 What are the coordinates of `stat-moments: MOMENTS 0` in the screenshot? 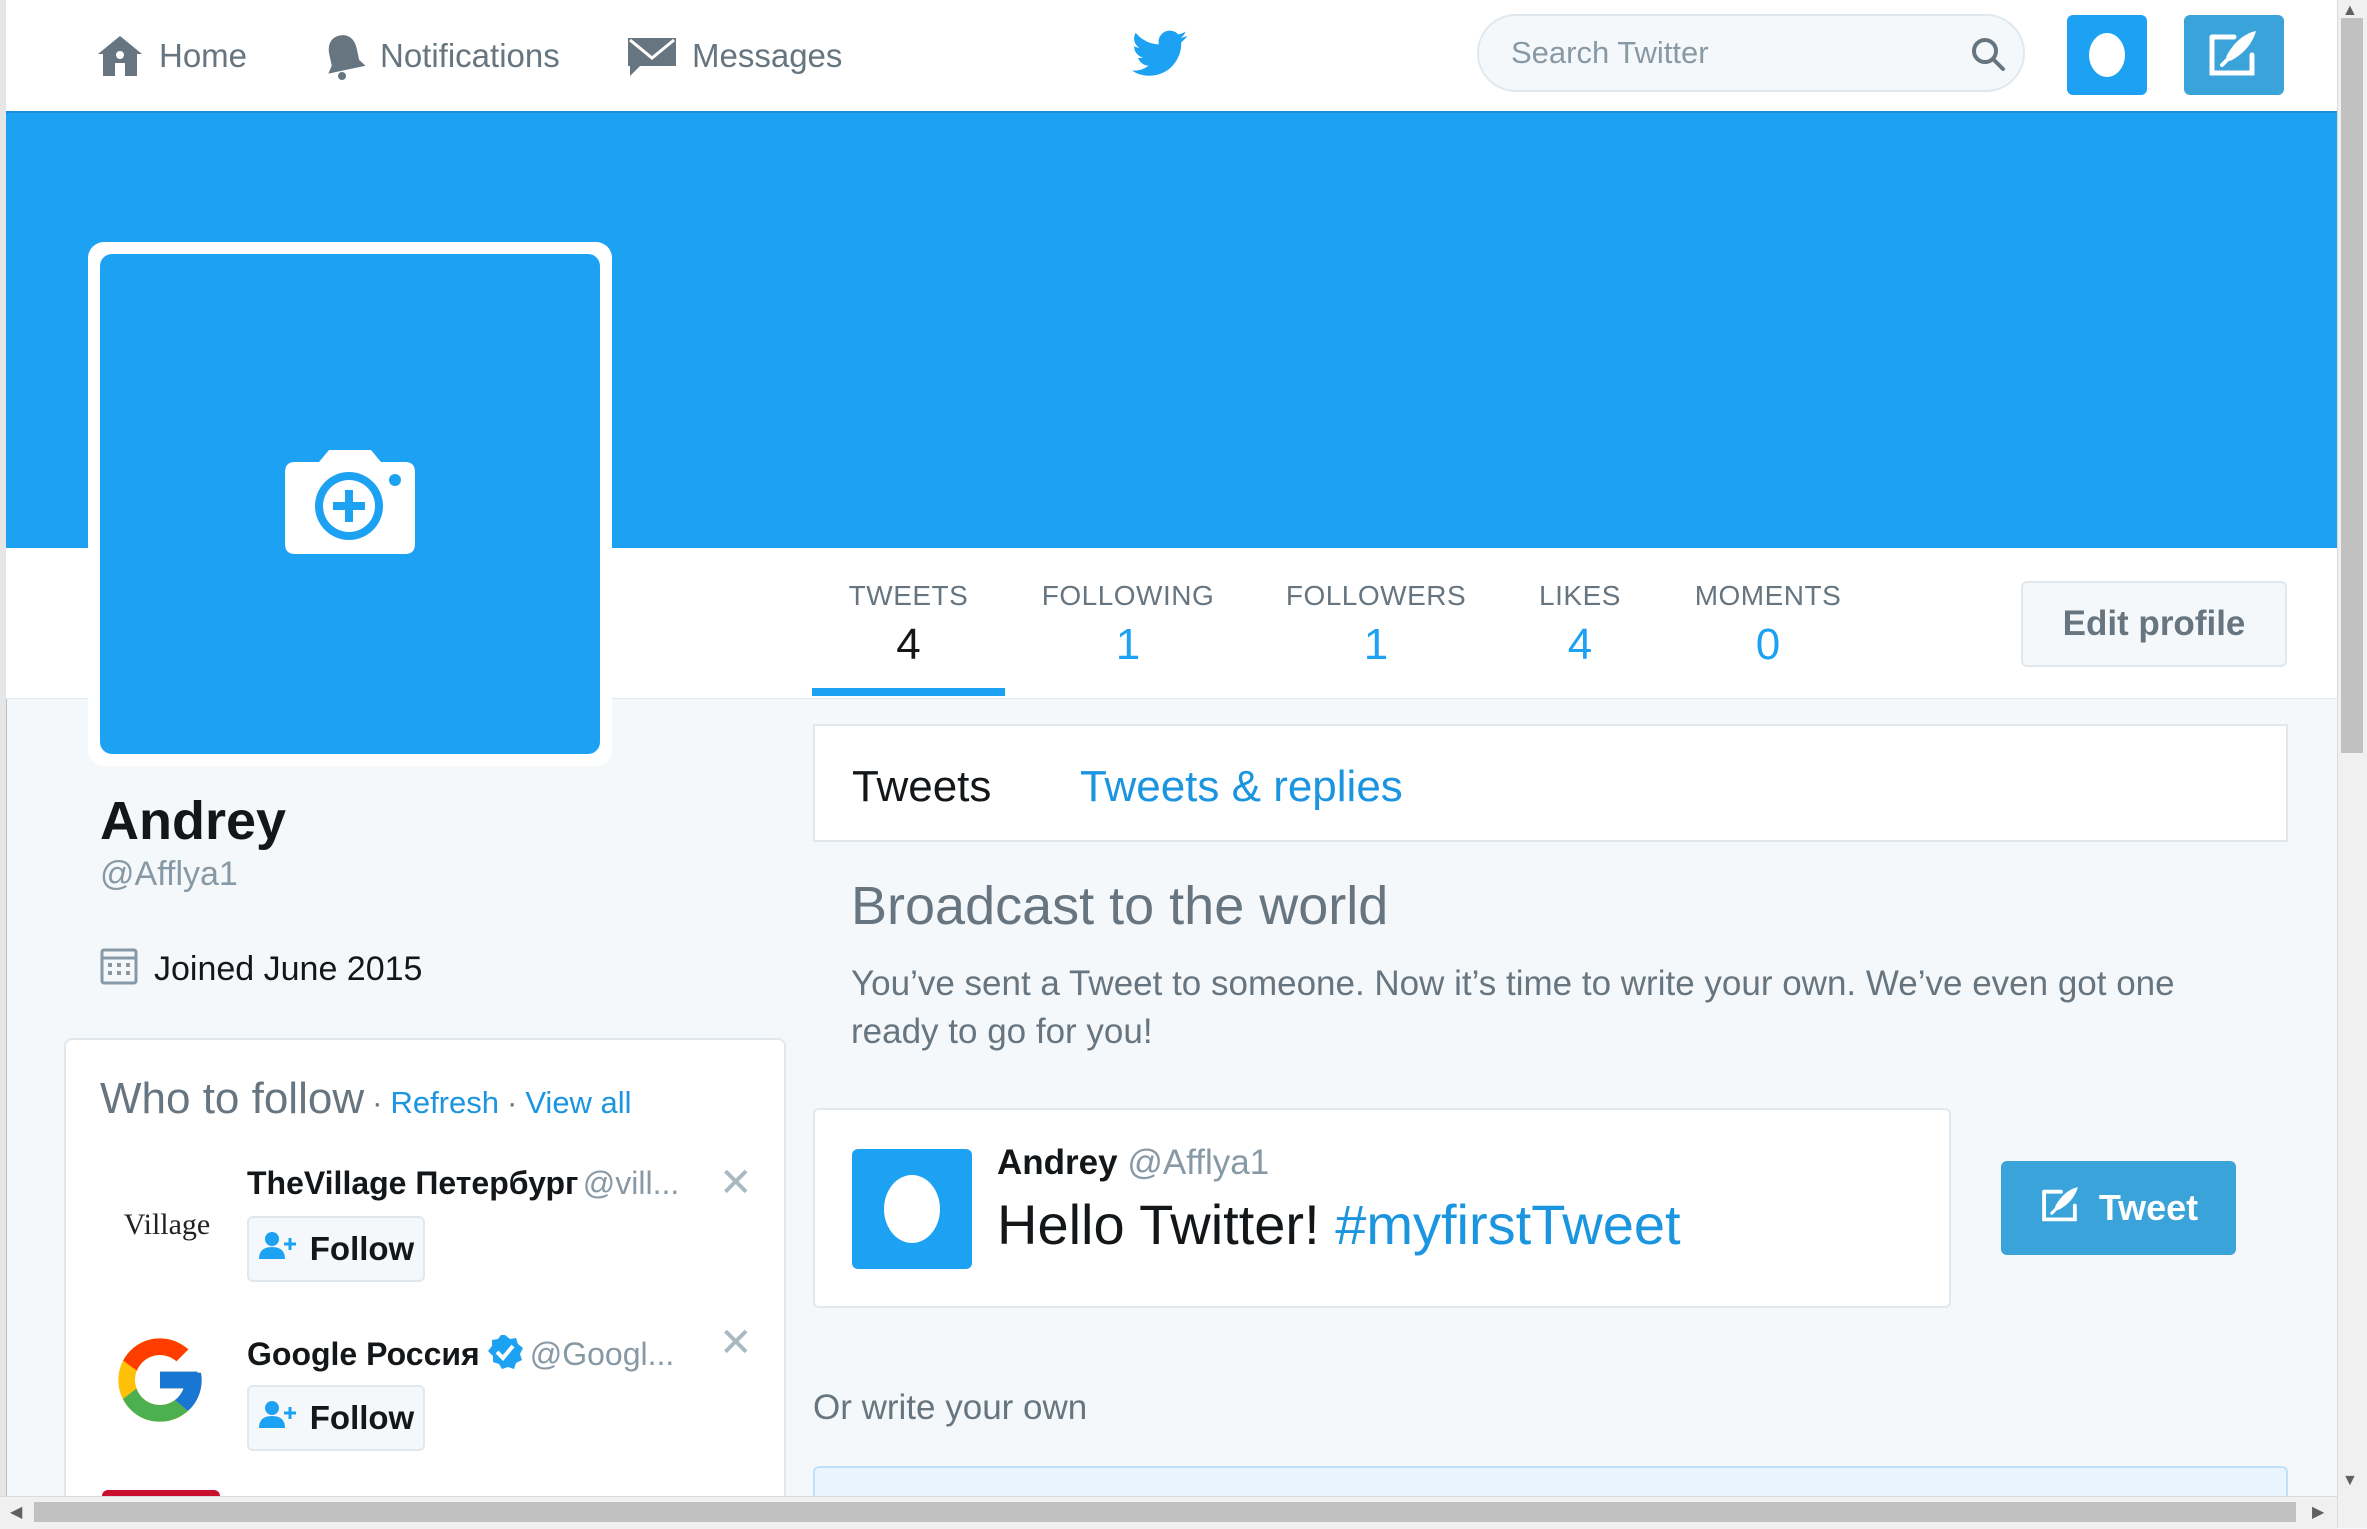 It's located at (1768, 625).